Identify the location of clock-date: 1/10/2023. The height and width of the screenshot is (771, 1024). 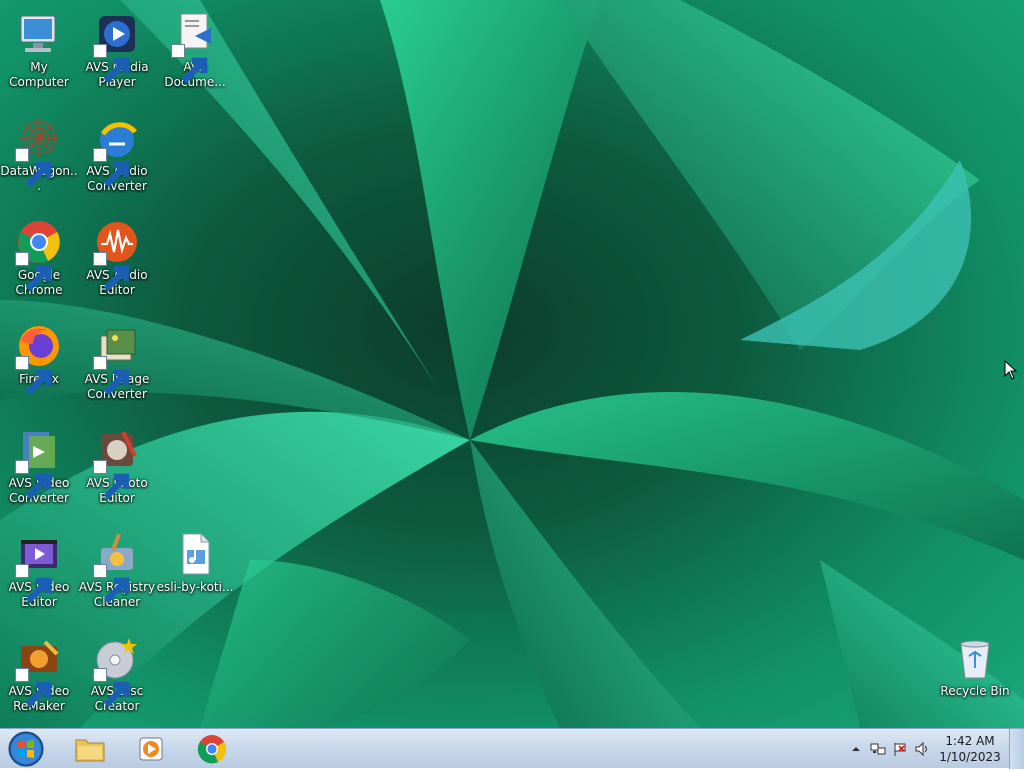
(970, 757).